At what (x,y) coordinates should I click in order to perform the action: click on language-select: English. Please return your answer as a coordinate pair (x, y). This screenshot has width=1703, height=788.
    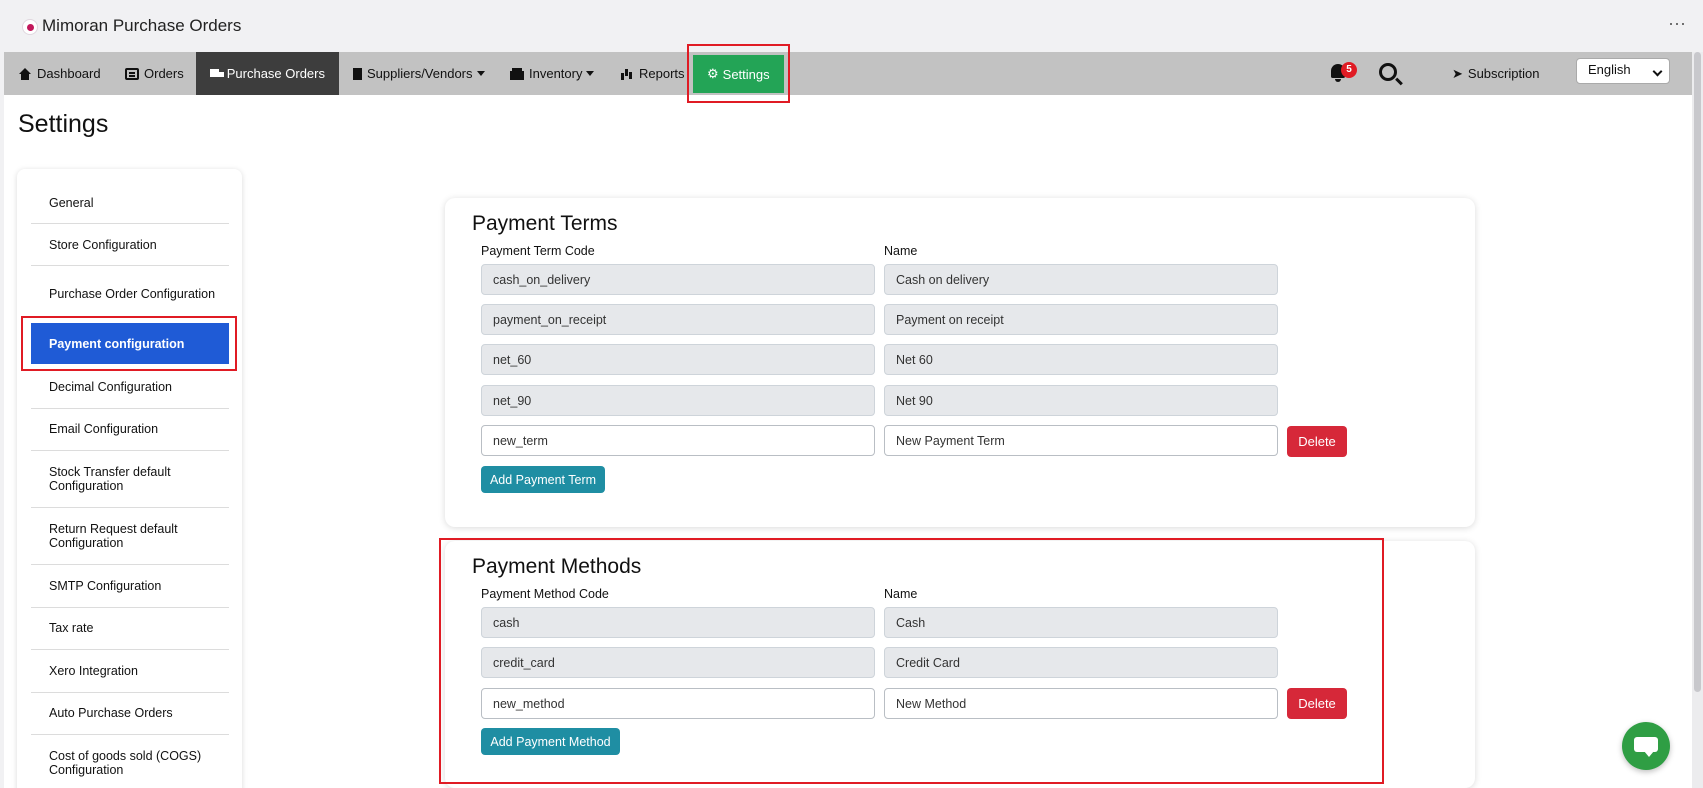
    Looking at the image, I should click on (1623, 71).